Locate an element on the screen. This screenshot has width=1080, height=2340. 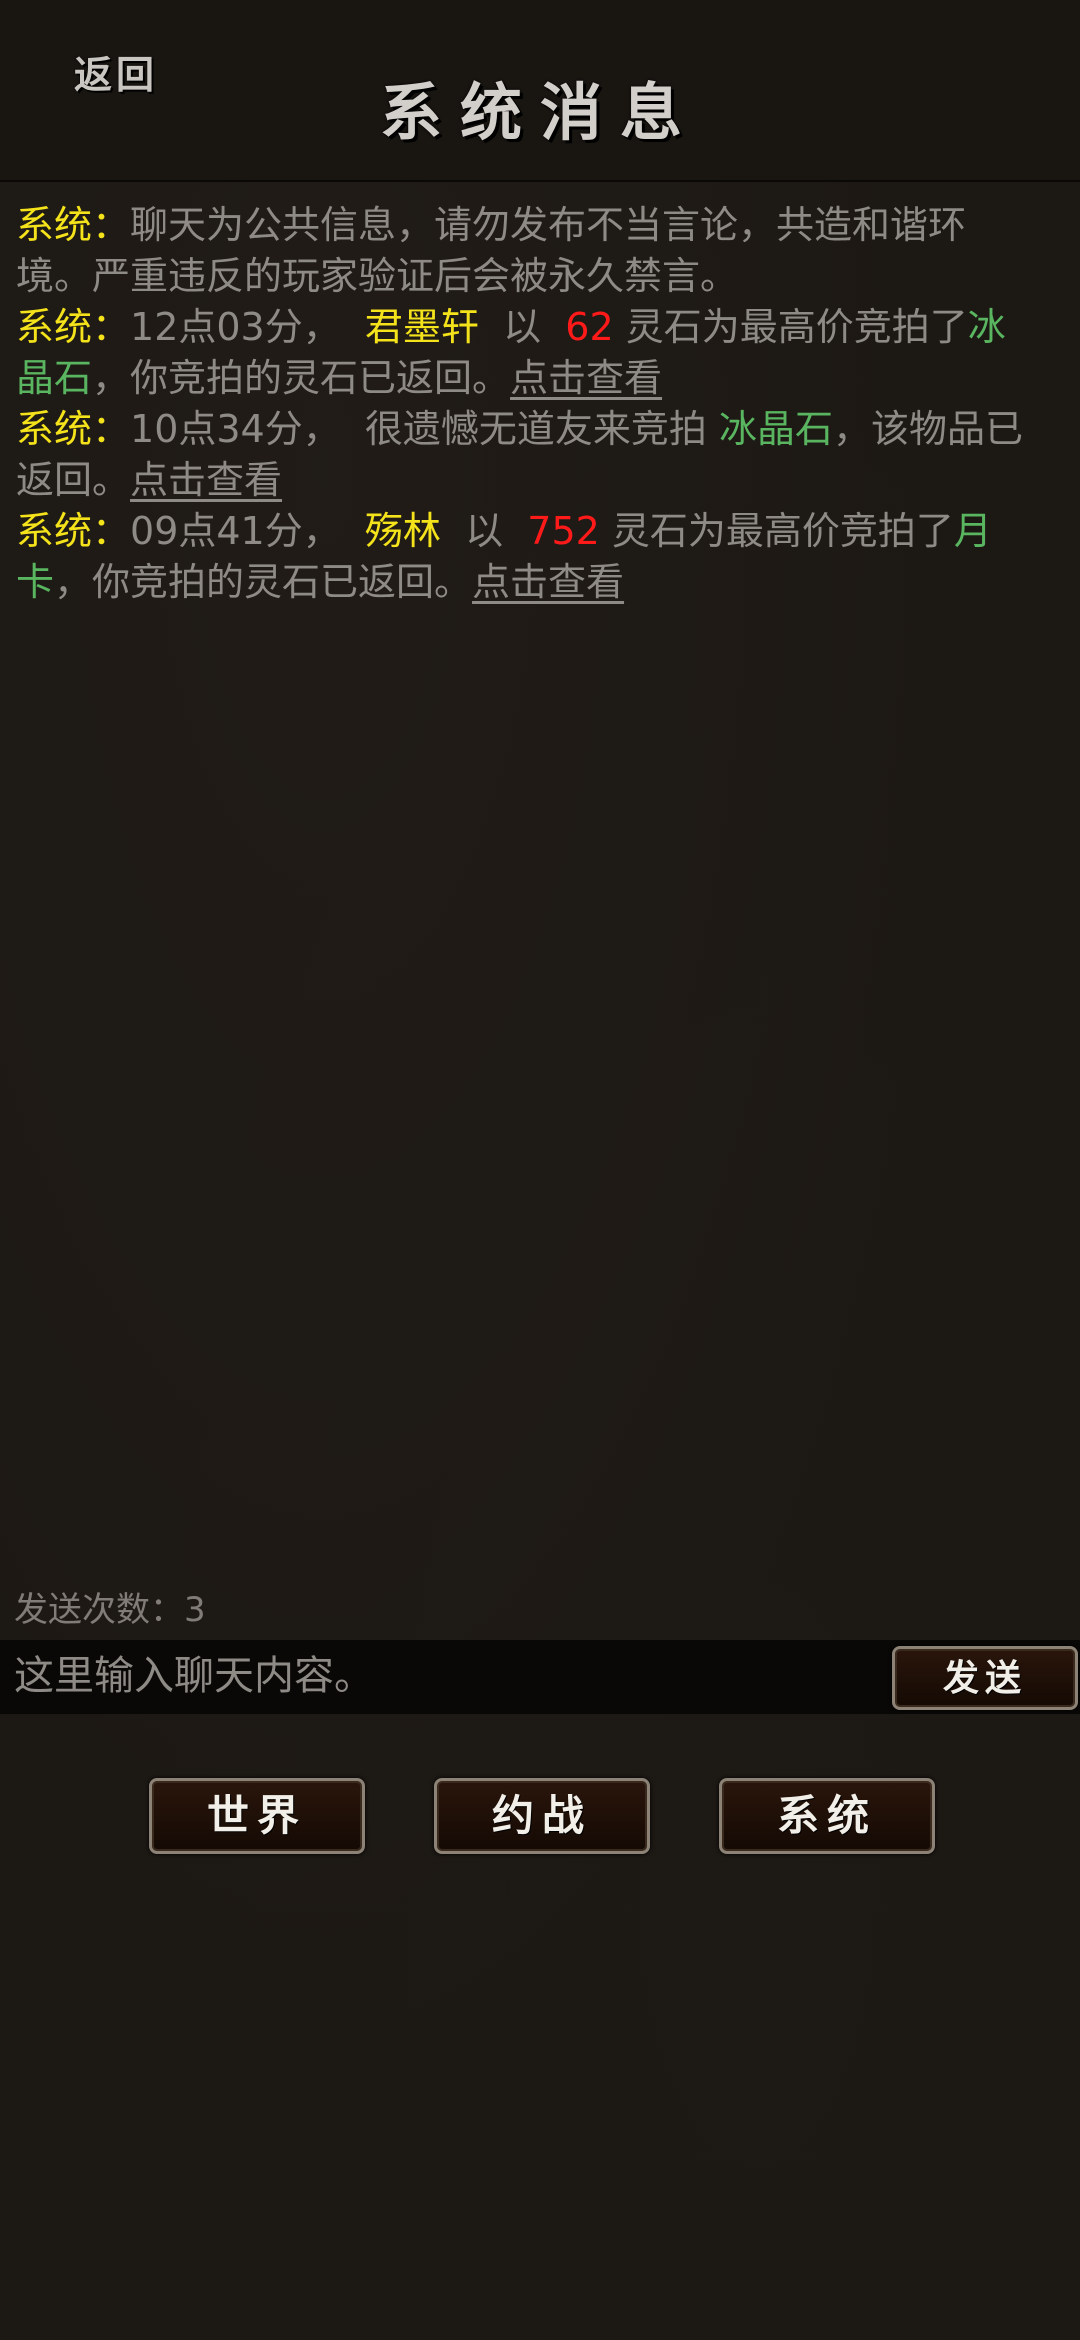
send-count: 发送次数：3 is located at coordinates (110, 1610).